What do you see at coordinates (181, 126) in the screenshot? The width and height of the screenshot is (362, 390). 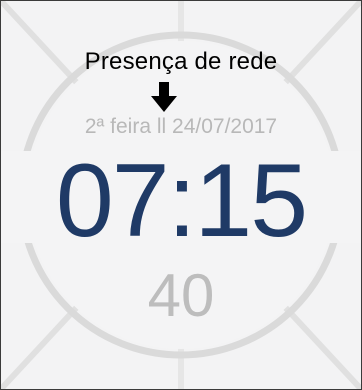 I see `date-label: 2ª feira ll 24/07/2017` at bounding box center [181, 126].